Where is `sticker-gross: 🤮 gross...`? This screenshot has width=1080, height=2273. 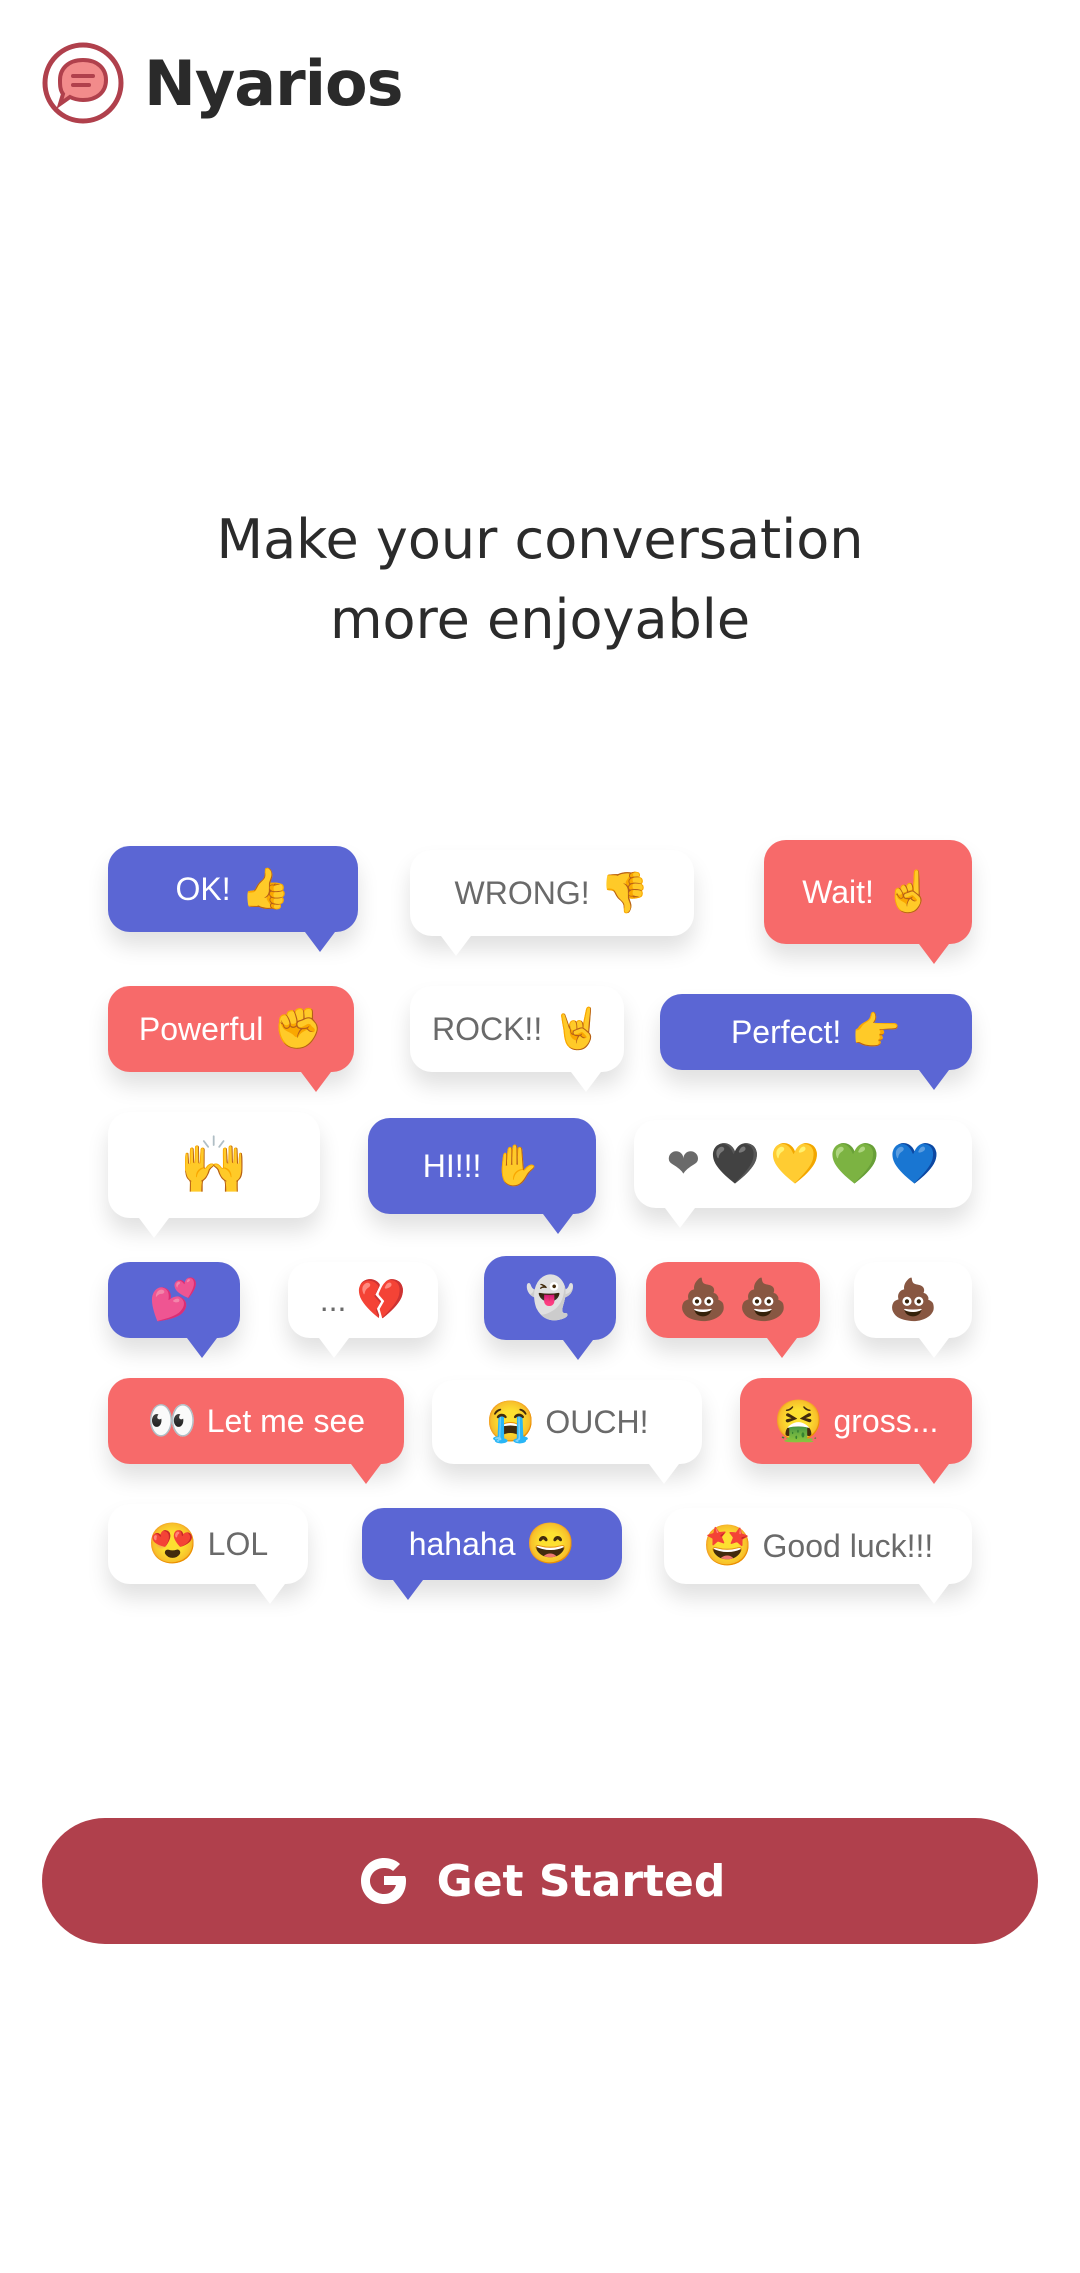
sticker-gross: 🤮 gross... is located at coordinates (856, 1431).